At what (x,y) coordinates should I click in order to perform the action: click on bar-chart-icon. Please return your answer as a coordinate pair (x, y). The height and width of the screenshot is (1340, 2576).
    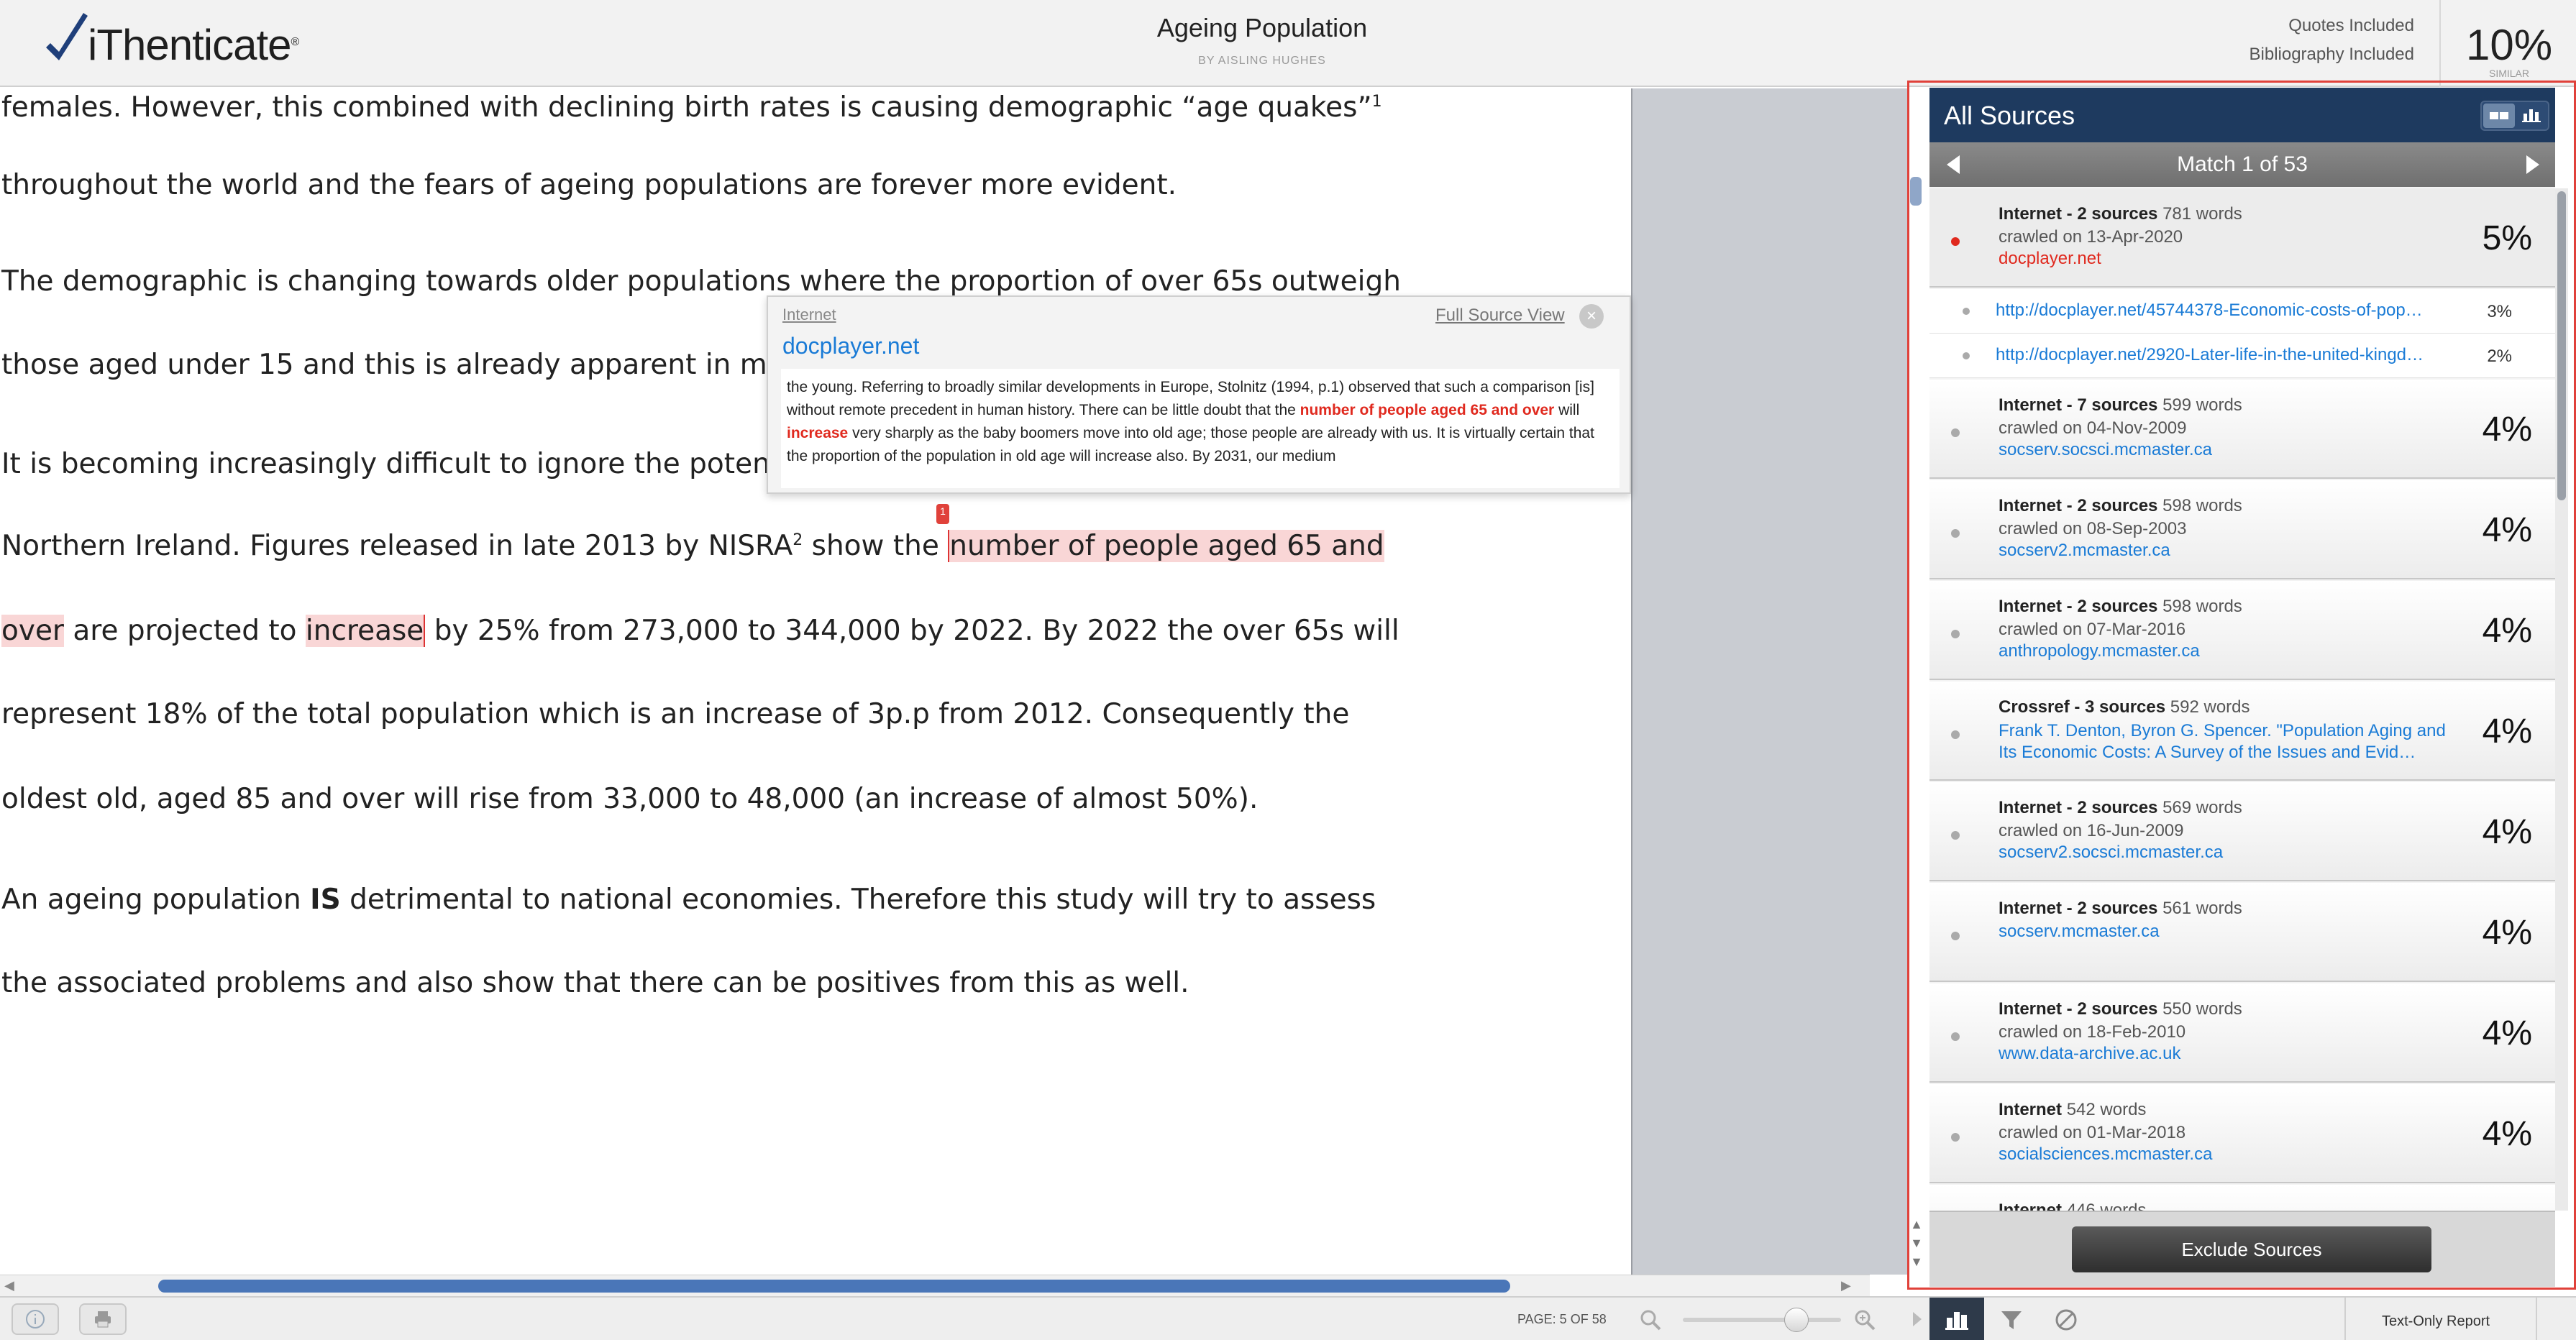
    Looking at the image, I should click on (2531, 115).